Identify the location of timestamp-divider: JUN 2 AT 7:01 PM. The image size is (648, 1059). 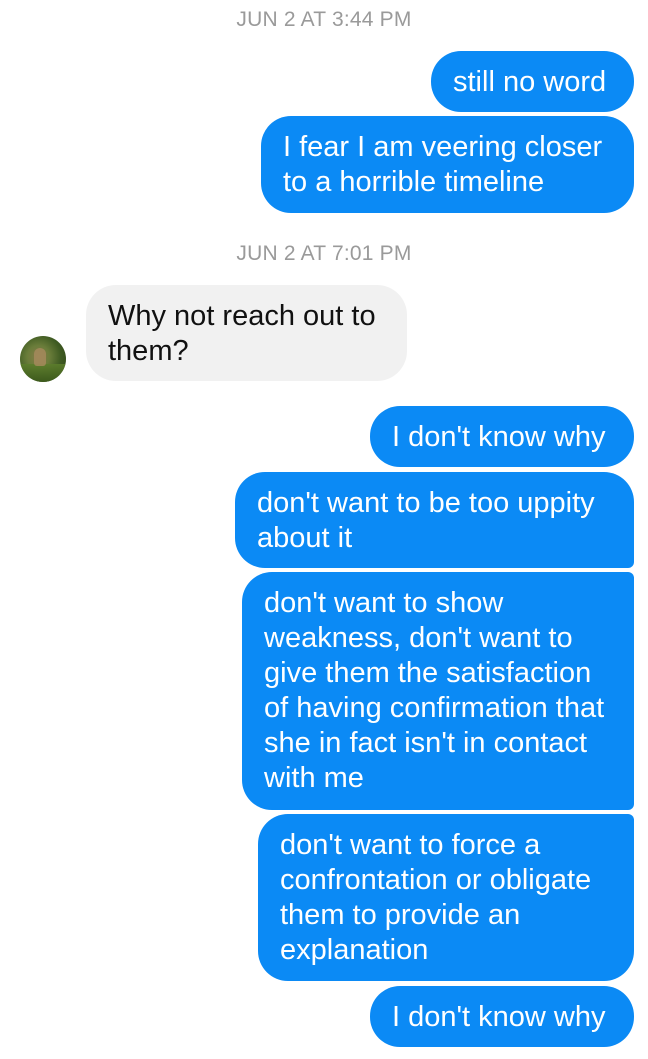
(324, 253).